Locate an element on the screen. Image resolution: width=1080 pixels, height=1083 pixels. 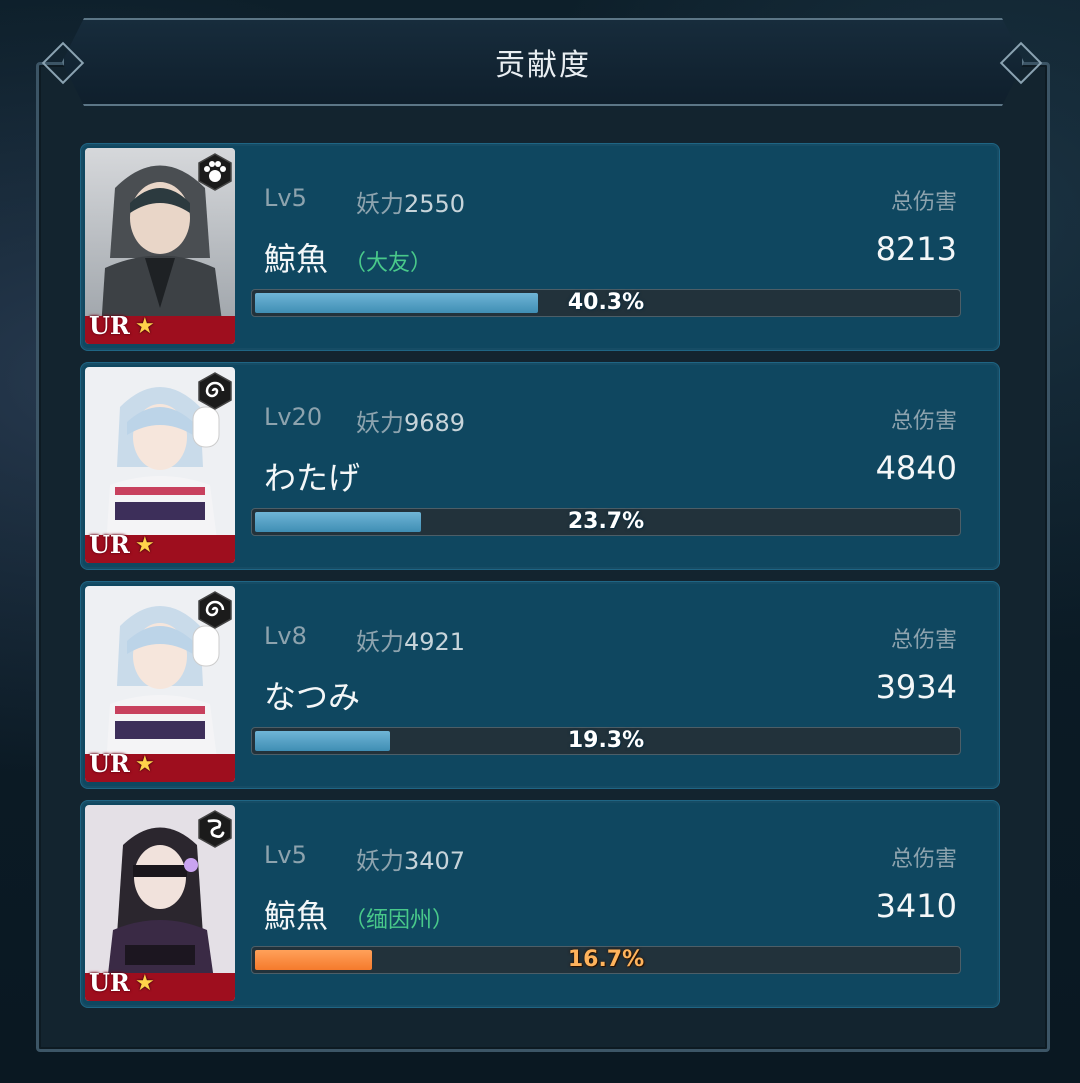
power-label: 妖力9689 is located at coordinates (410, 420).